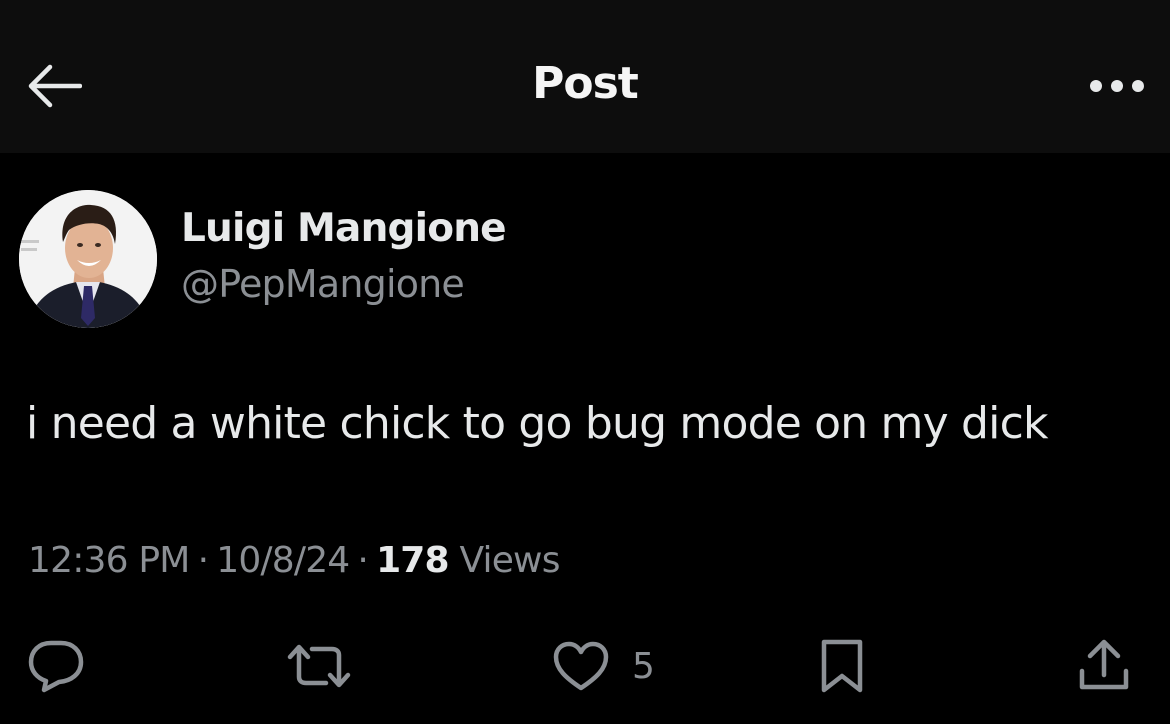 This screenshot has width=1170, height=724. What do you see at coordinates (413, 560) in the screenshot?
I see `views-count: 178` at bounding box center [413, 560].